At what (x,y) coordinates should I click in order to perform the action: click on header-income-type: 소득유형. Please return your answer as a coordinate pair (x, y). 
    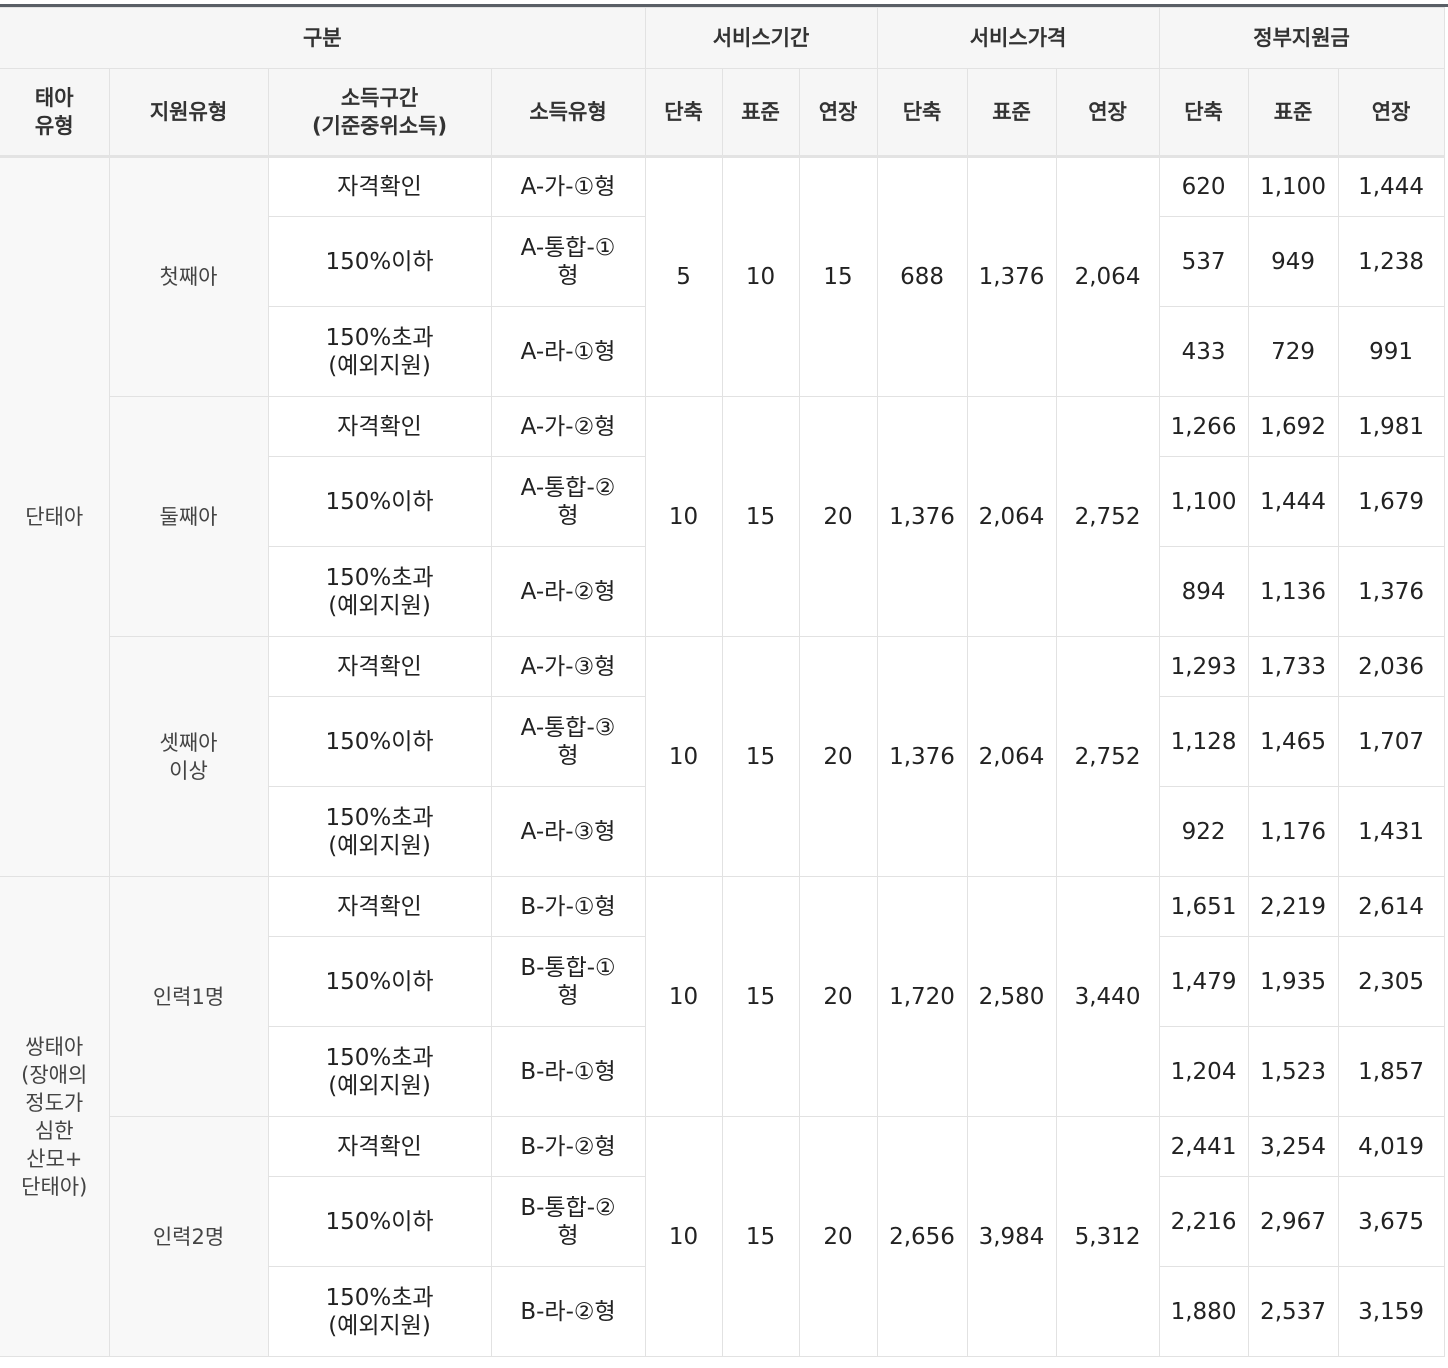
    Looking at the image, I should click on (568, 113).